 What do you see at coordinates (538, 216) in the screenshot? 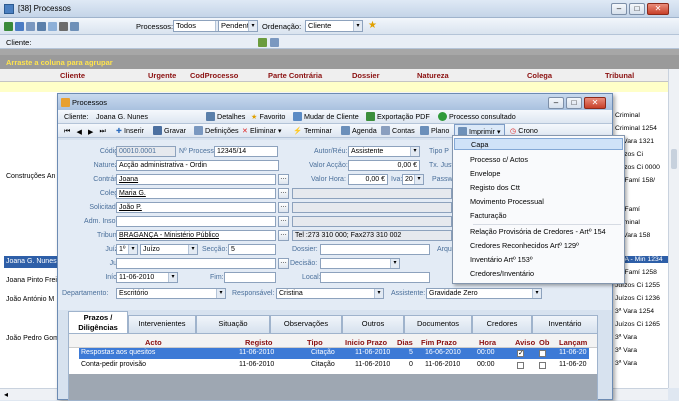
I see `menu-item-facturacao: Facturação` at bounding box center [538, 216].